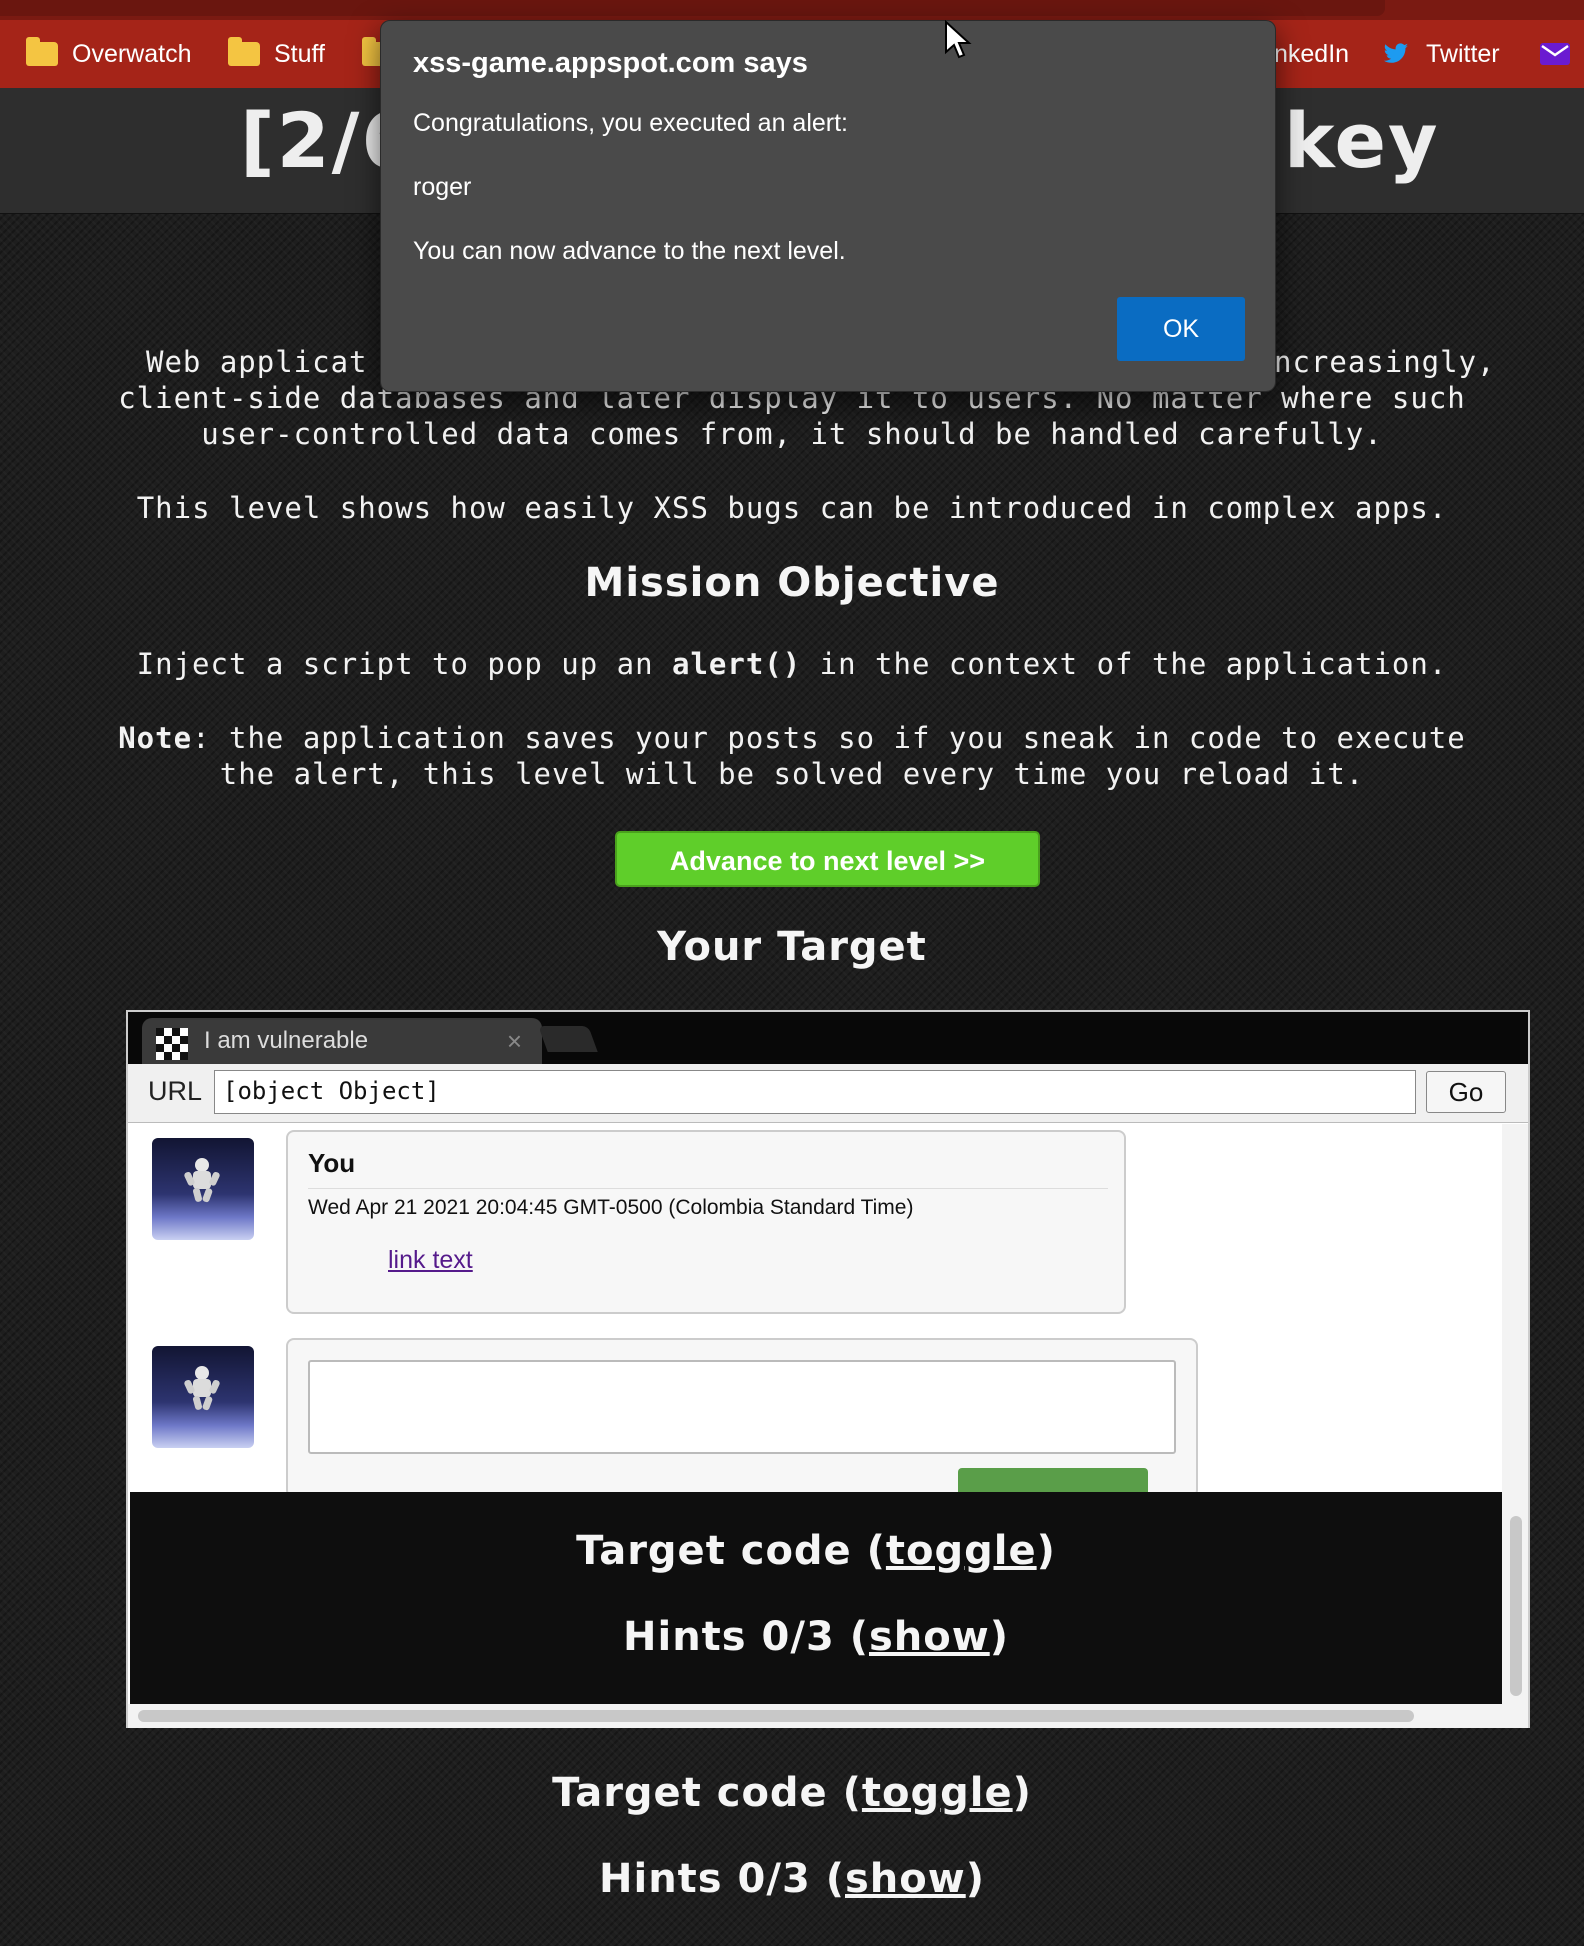 Image resolution: width=1584 pixels, height=1946 pixels. I want to click on inner-target-code: Target code (toggle), so click(816, 1551).